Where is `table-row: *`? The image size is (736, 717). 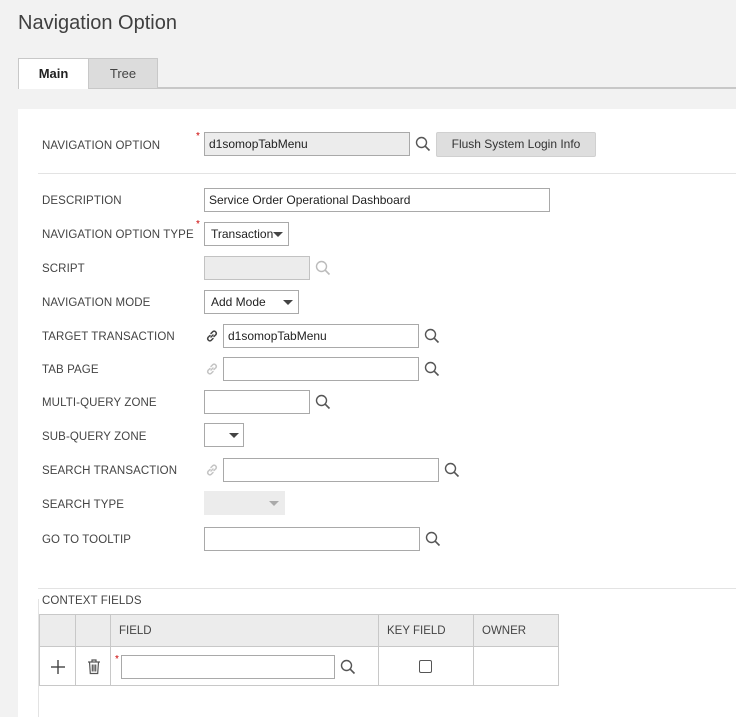
table-row: * is located at coordinates (299, 666).